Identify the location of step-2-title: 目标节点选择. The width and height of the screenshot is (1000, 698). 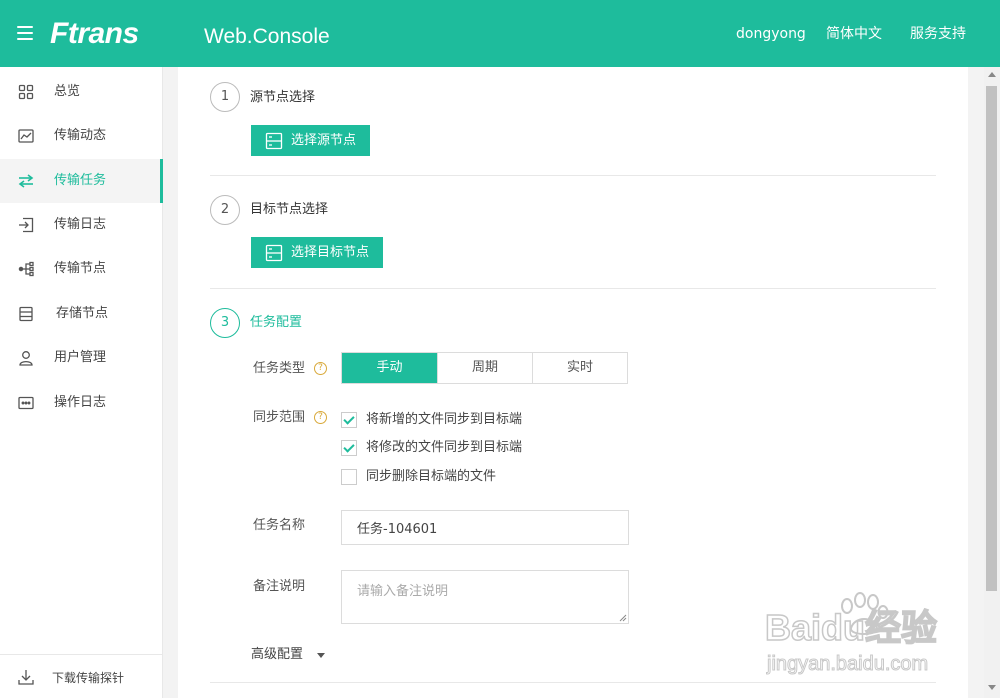
(289, 209).